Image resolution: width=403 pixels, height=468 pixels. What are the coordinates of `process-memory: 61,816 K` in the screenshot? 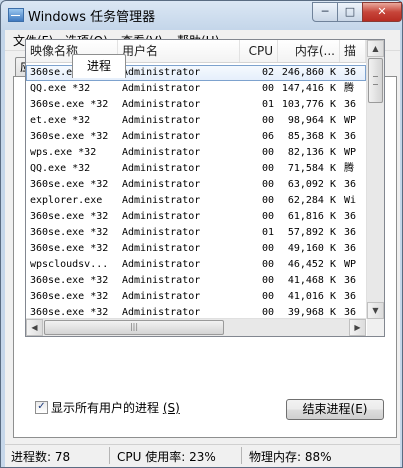 It's located at (311, 216).